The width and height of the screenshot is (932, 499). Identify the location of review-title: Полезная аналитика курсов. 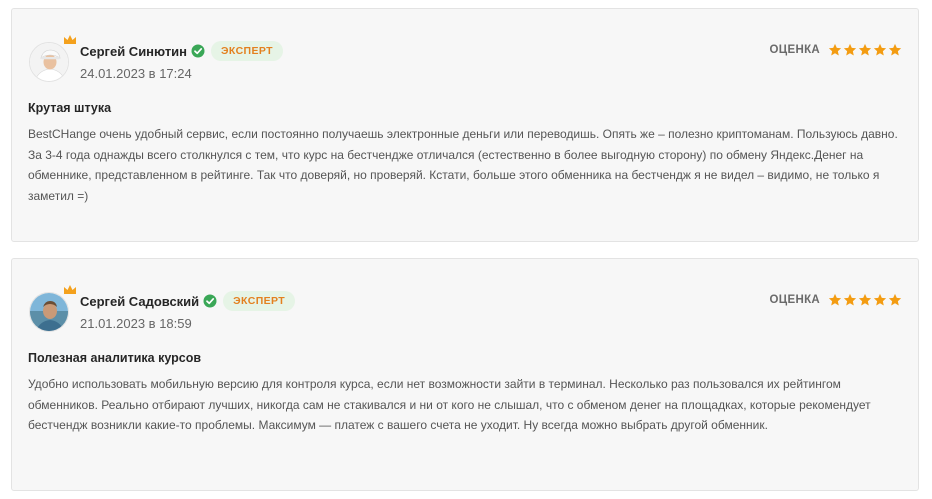
(115, 358).